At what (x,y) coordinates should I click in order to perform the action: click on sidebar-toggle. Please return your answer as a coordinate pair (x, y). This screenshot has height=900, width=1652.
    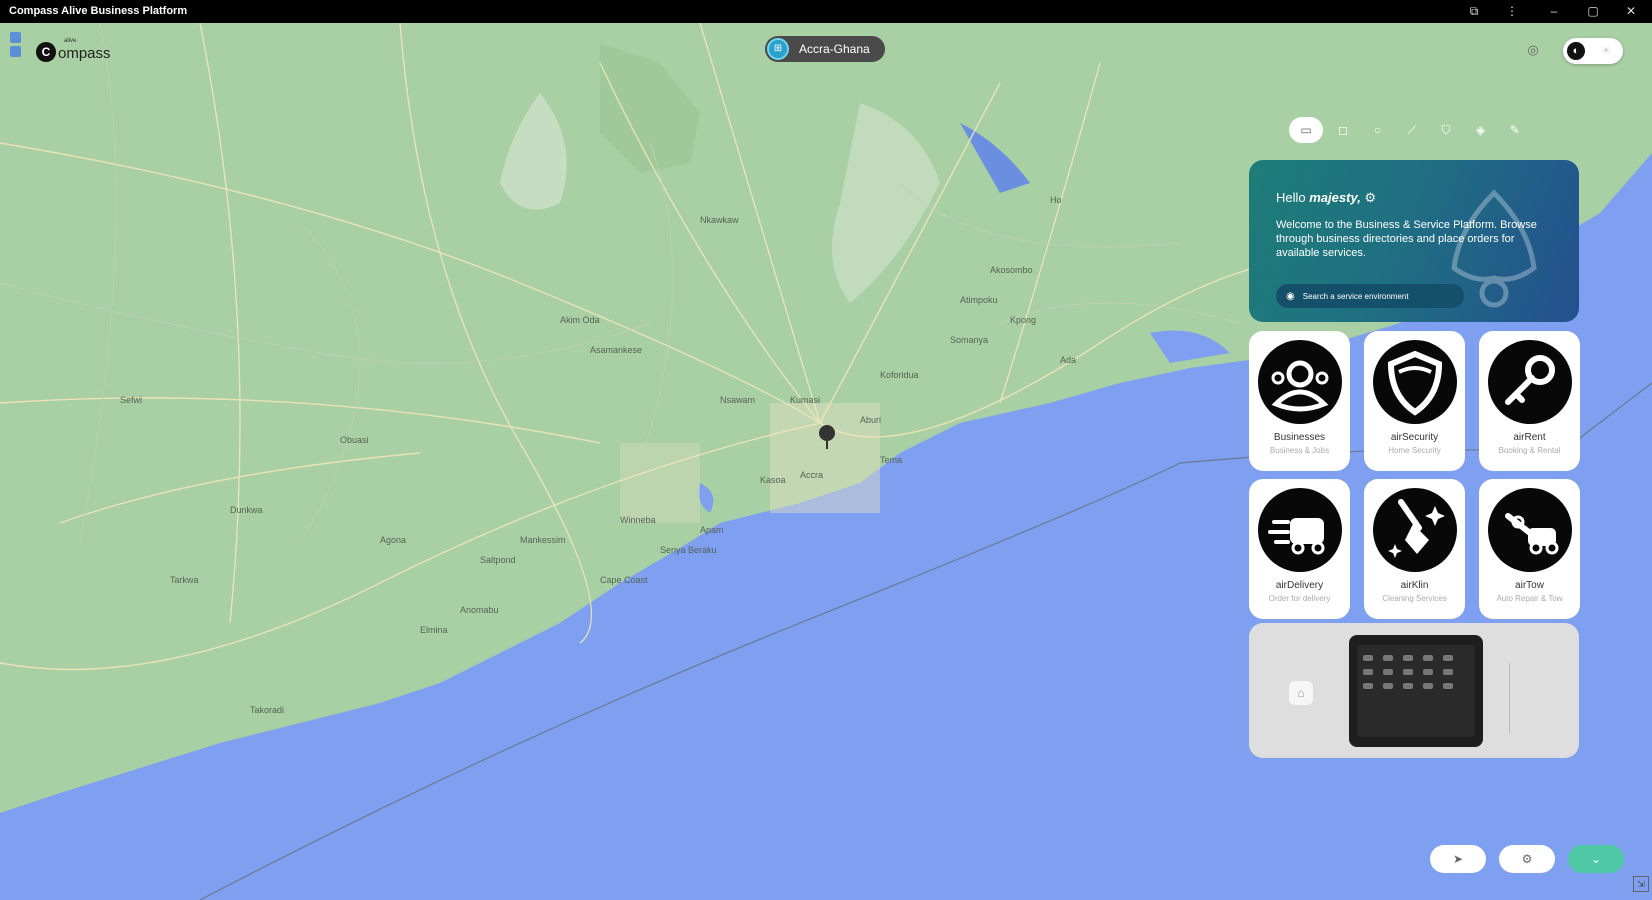
    Looking at the image, I should click on (16, 47).